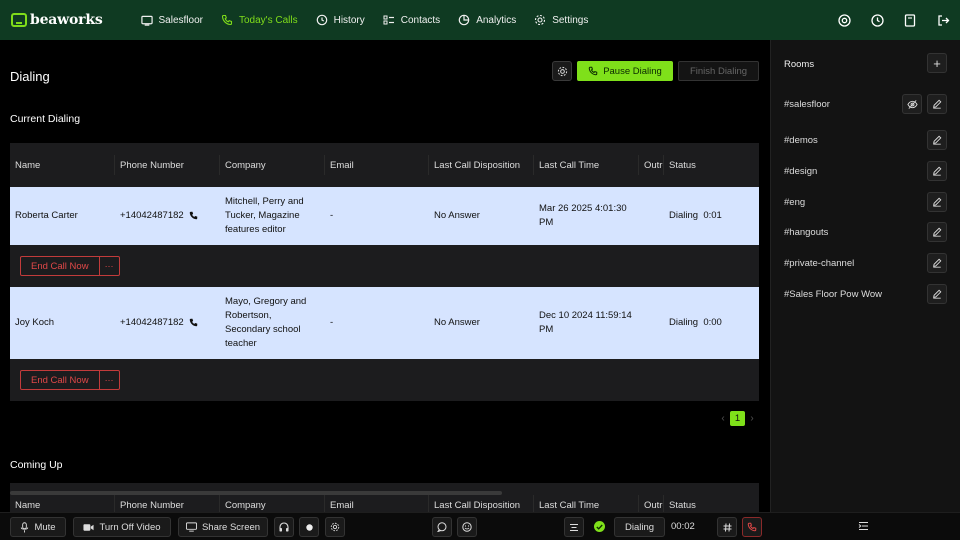  Describe the element at coordinates (752, 418) in the screenshot. I see `next-page-button: ›` at that location.